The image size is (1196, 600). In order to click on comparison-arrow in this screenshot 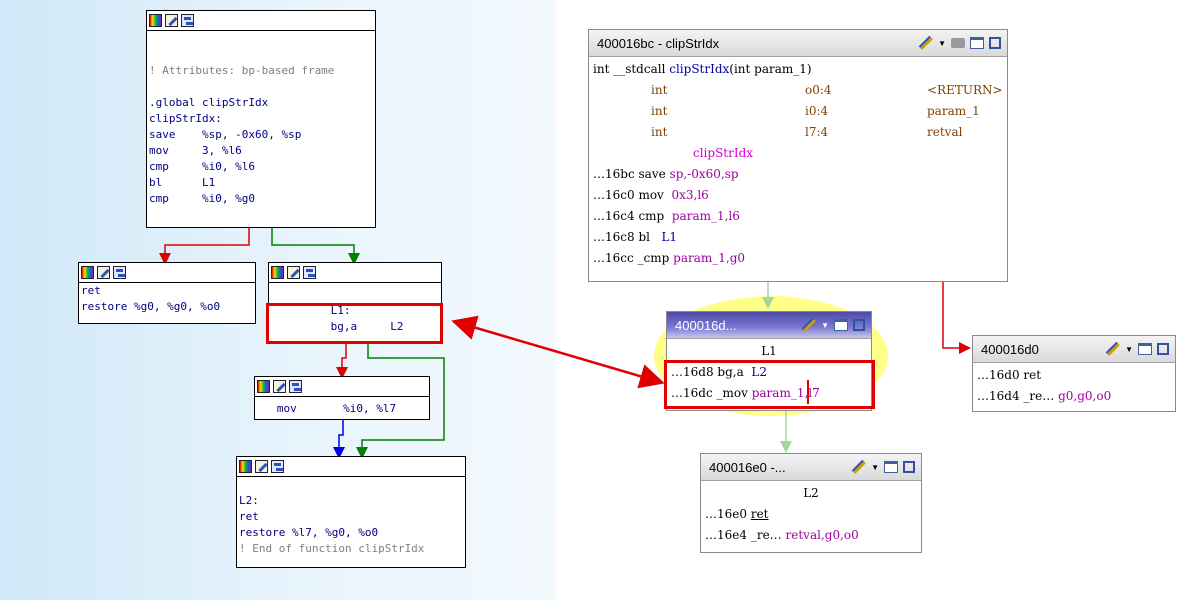, I will do `click(558, 352)`.